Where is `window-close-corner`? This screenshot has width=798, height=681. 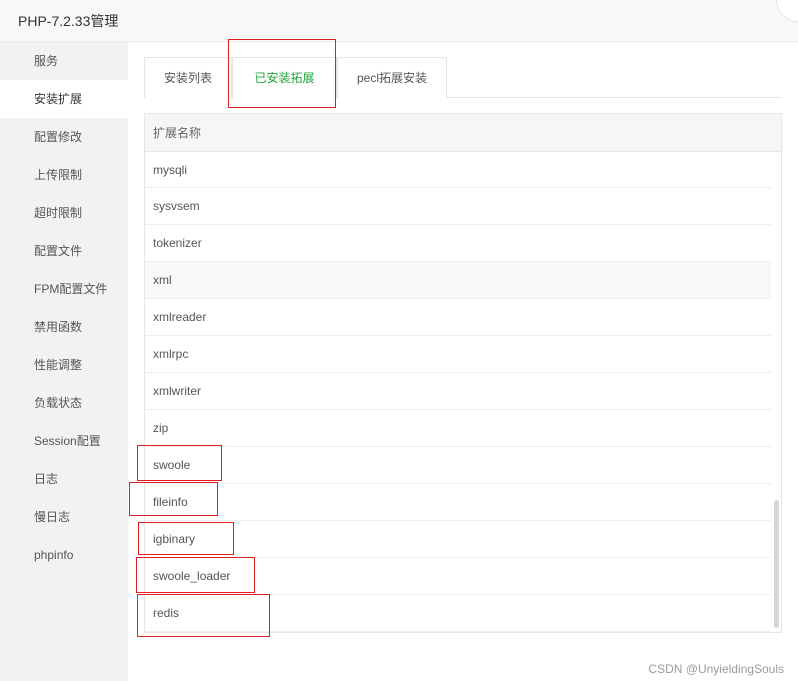
window-close-corner is located at coordinates (787, 11).